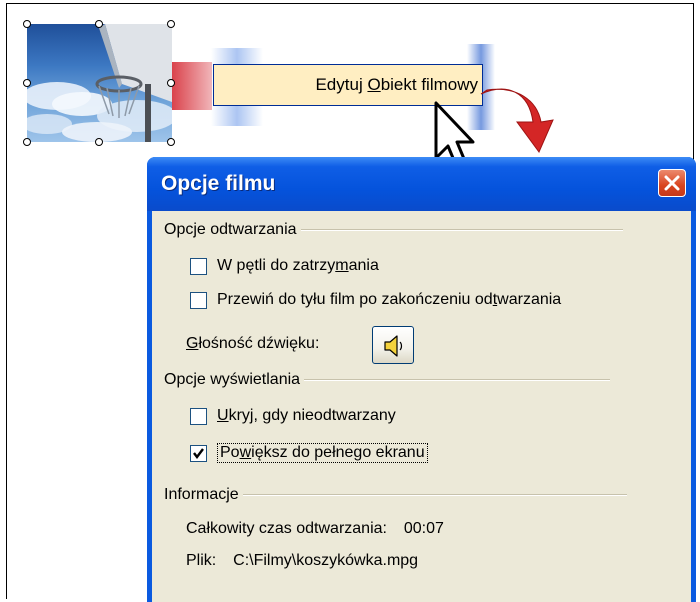 The height and width of the screenshot is (602, 700). I want to click on basketball-hoop-image, so click(99, 83).